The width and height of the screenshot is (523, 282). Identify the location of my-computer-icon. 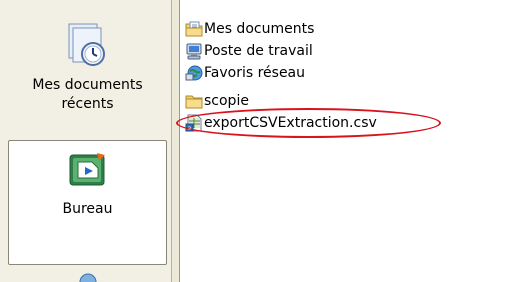
(194, 51).